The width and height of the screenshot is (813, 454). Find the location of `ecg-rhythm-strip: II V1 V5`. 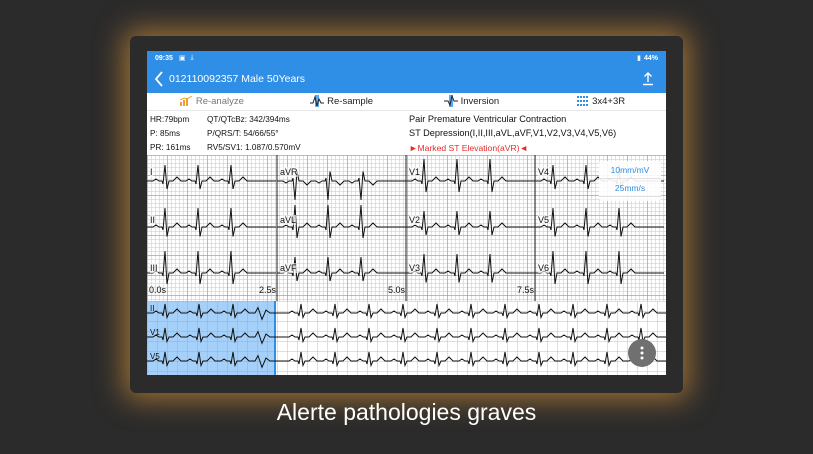

ecg-rhythm-strip: II V1 V5 is located at coordinates (406, 338).